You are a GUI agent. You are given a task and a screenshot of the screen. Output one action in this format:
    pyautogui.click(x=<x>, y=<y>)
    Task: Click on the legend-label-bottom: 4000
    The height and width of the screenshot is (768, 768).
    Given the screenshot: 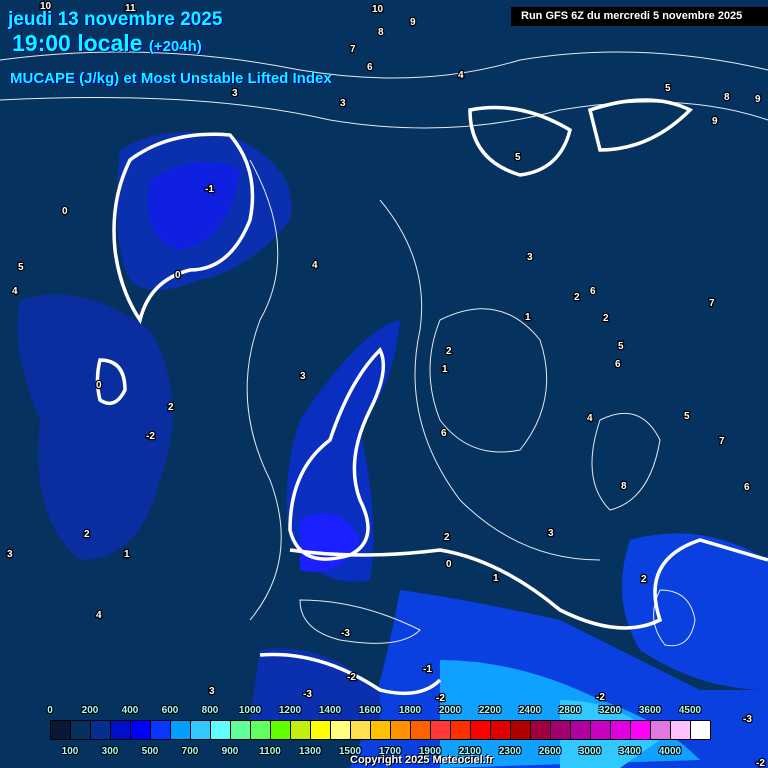 What is the action you would take?
    pyautogui.click(x=670, y=751)
    